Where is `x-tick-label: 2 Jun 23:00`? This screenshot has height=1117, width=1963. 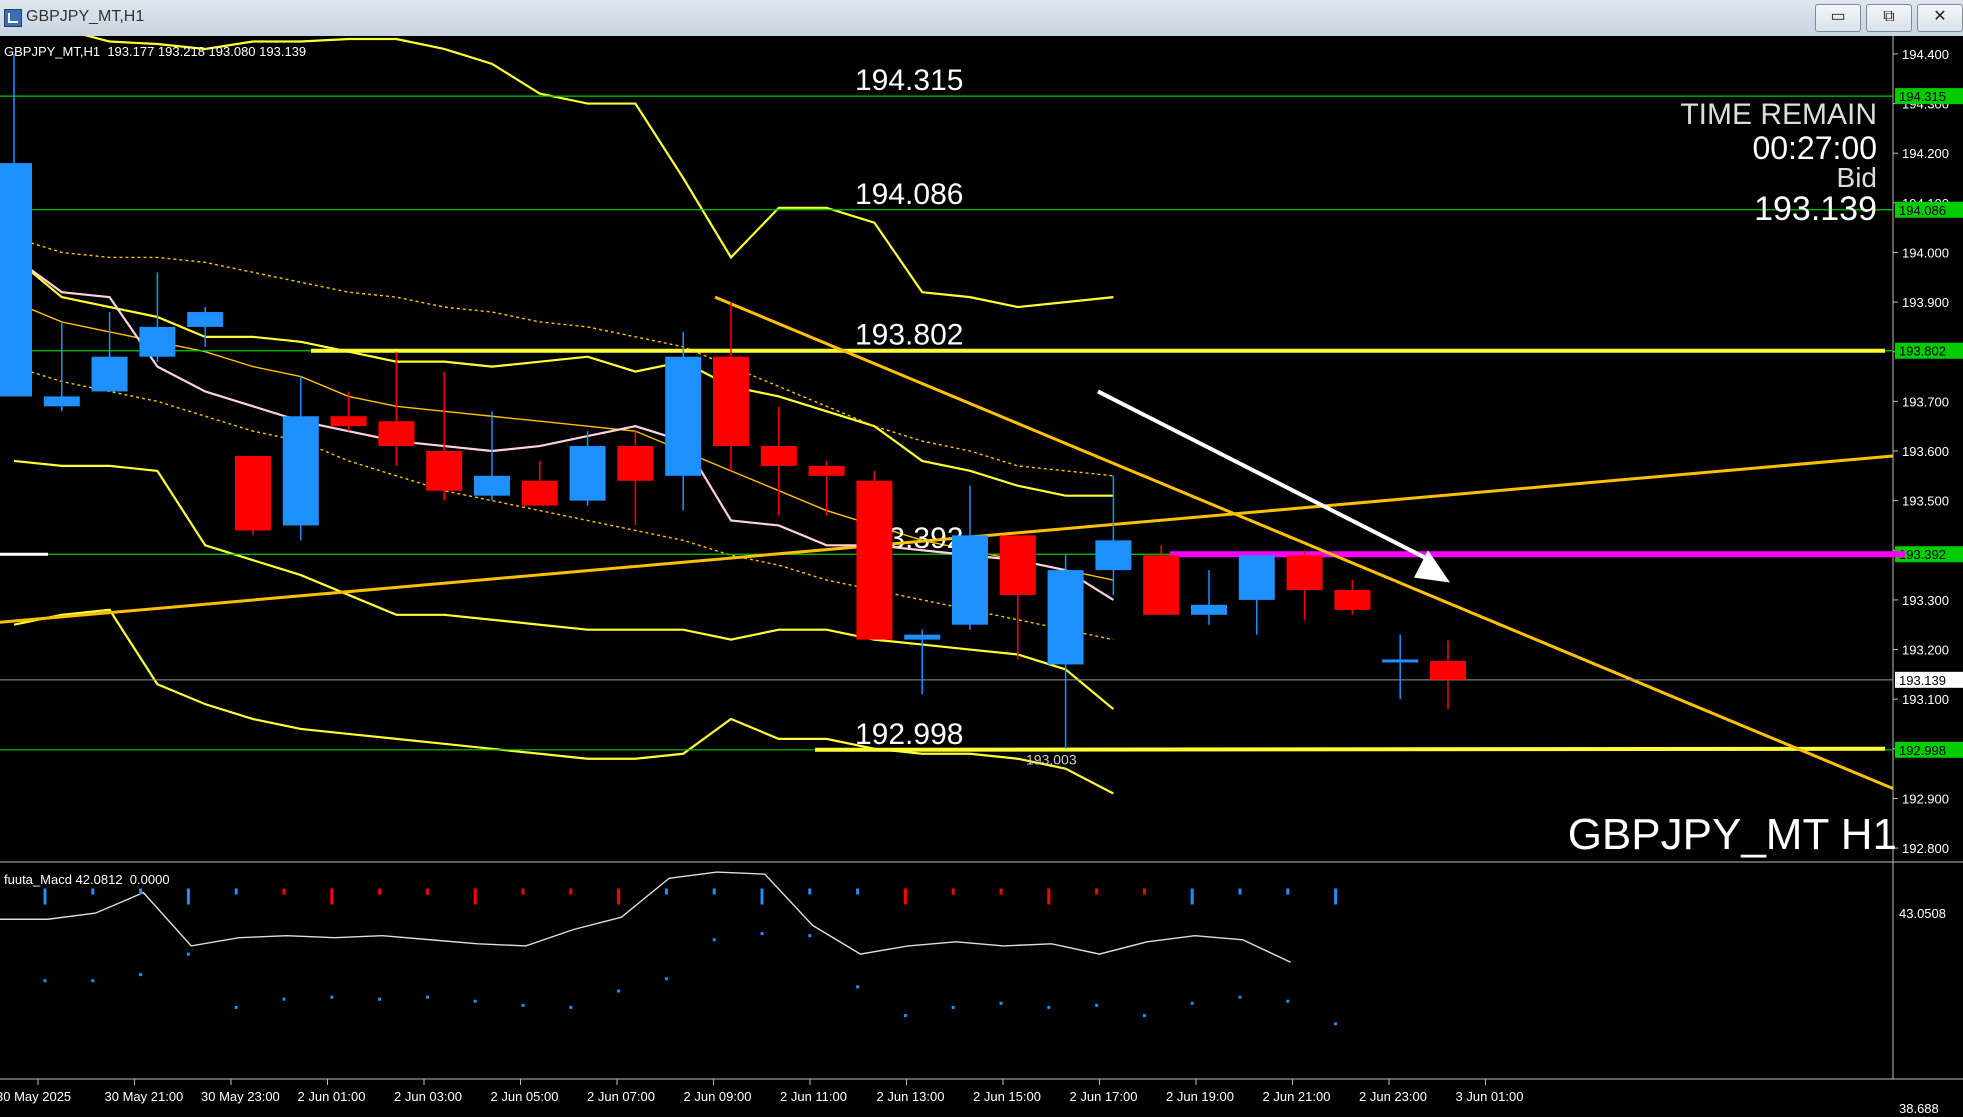 x-tick-label: 2 Jun 23:00 is located at coordinates (1393, 1096).